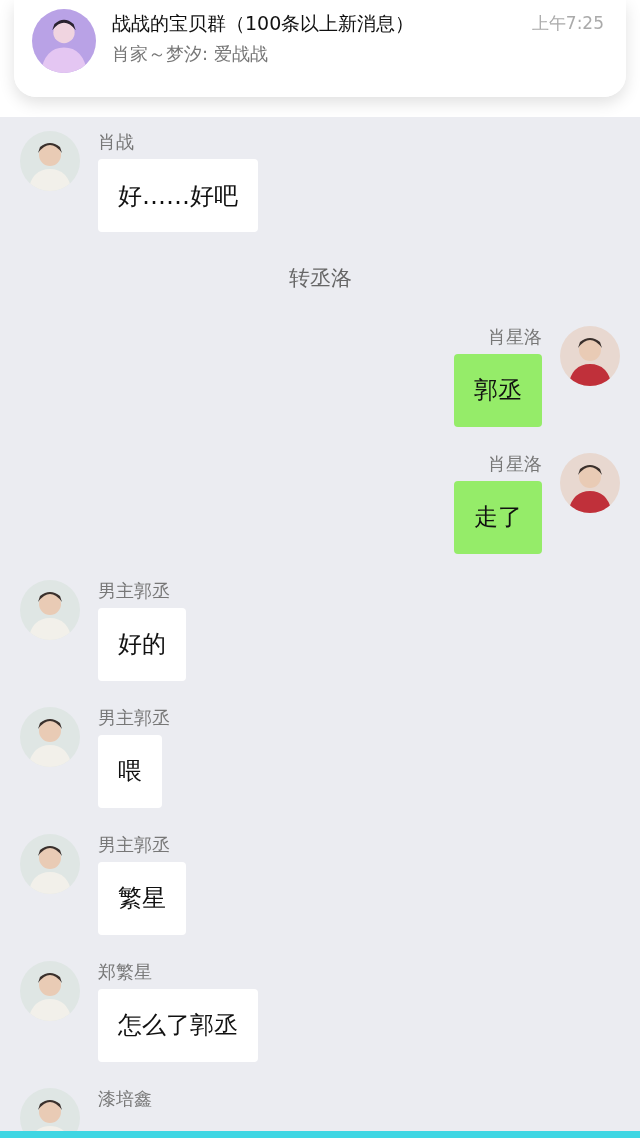 The width and height of the screenshot is (640, 1138). I want to click on message-bubble: 繁星, so click(142, 898).